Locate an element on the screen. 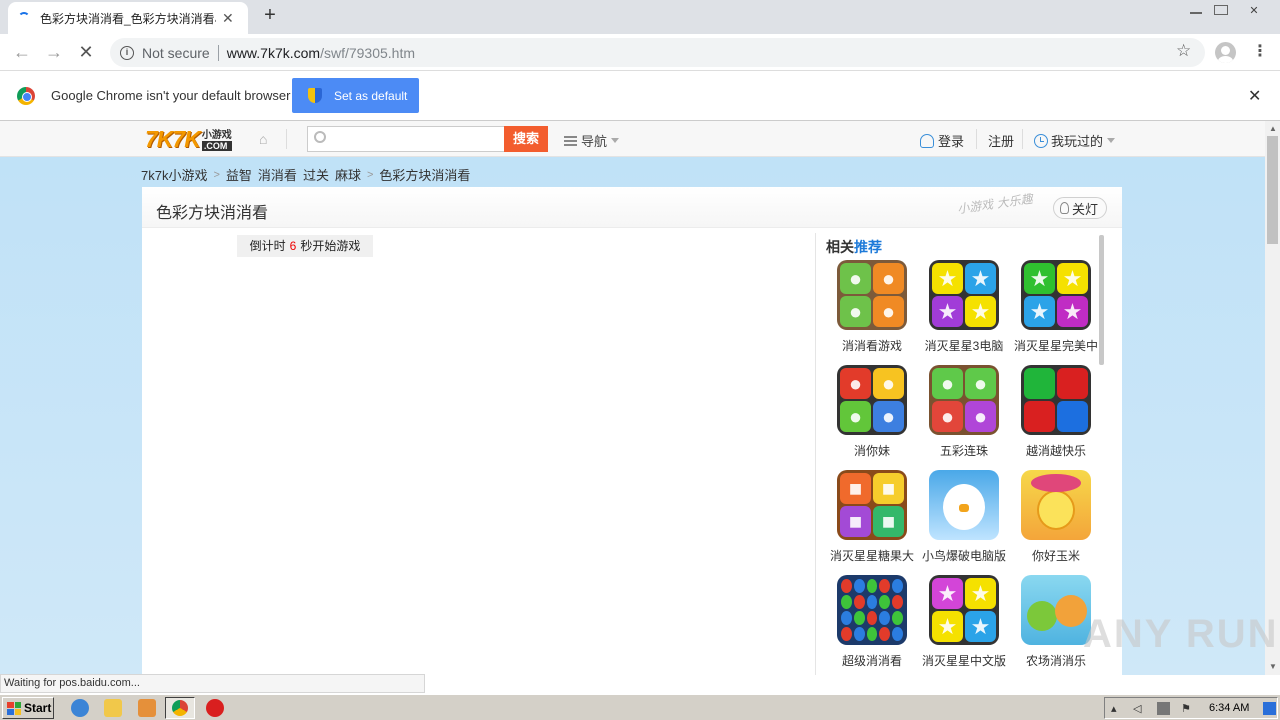 The image size is (1280, 720). site-search-input is located at coordinates (405, 139).